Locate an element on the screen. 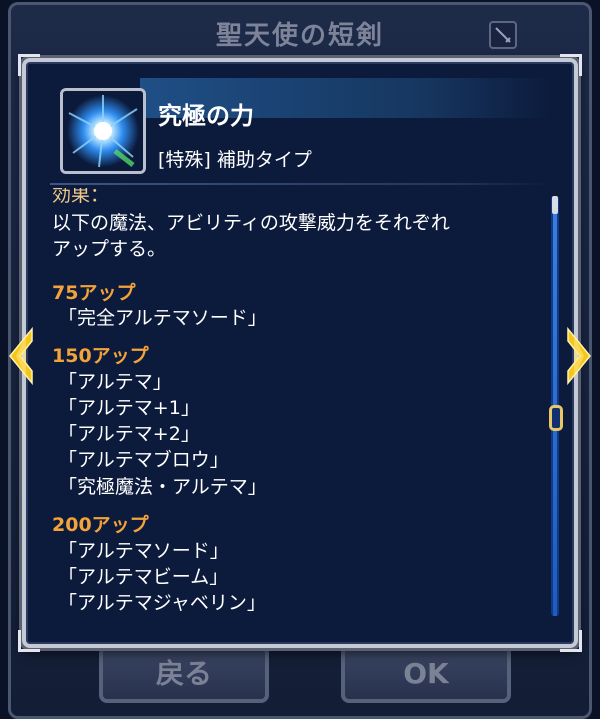  group-header: 200アップ is located at coordinates (100, 525).